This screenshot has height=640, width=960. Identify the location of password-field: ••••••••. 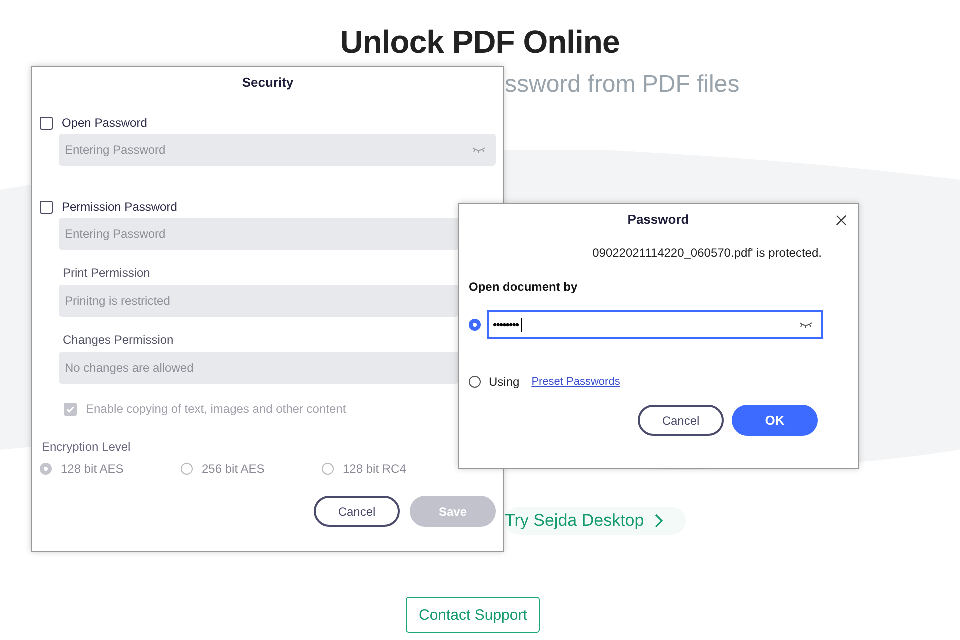
(655, 324).